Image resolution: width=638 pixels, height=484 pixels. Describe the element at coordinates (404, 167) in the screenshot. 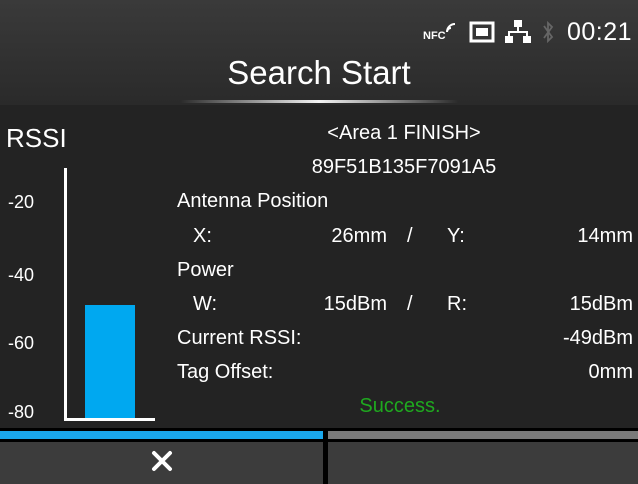

I see `tag-id: 89F51B135F7091A5` at that location.